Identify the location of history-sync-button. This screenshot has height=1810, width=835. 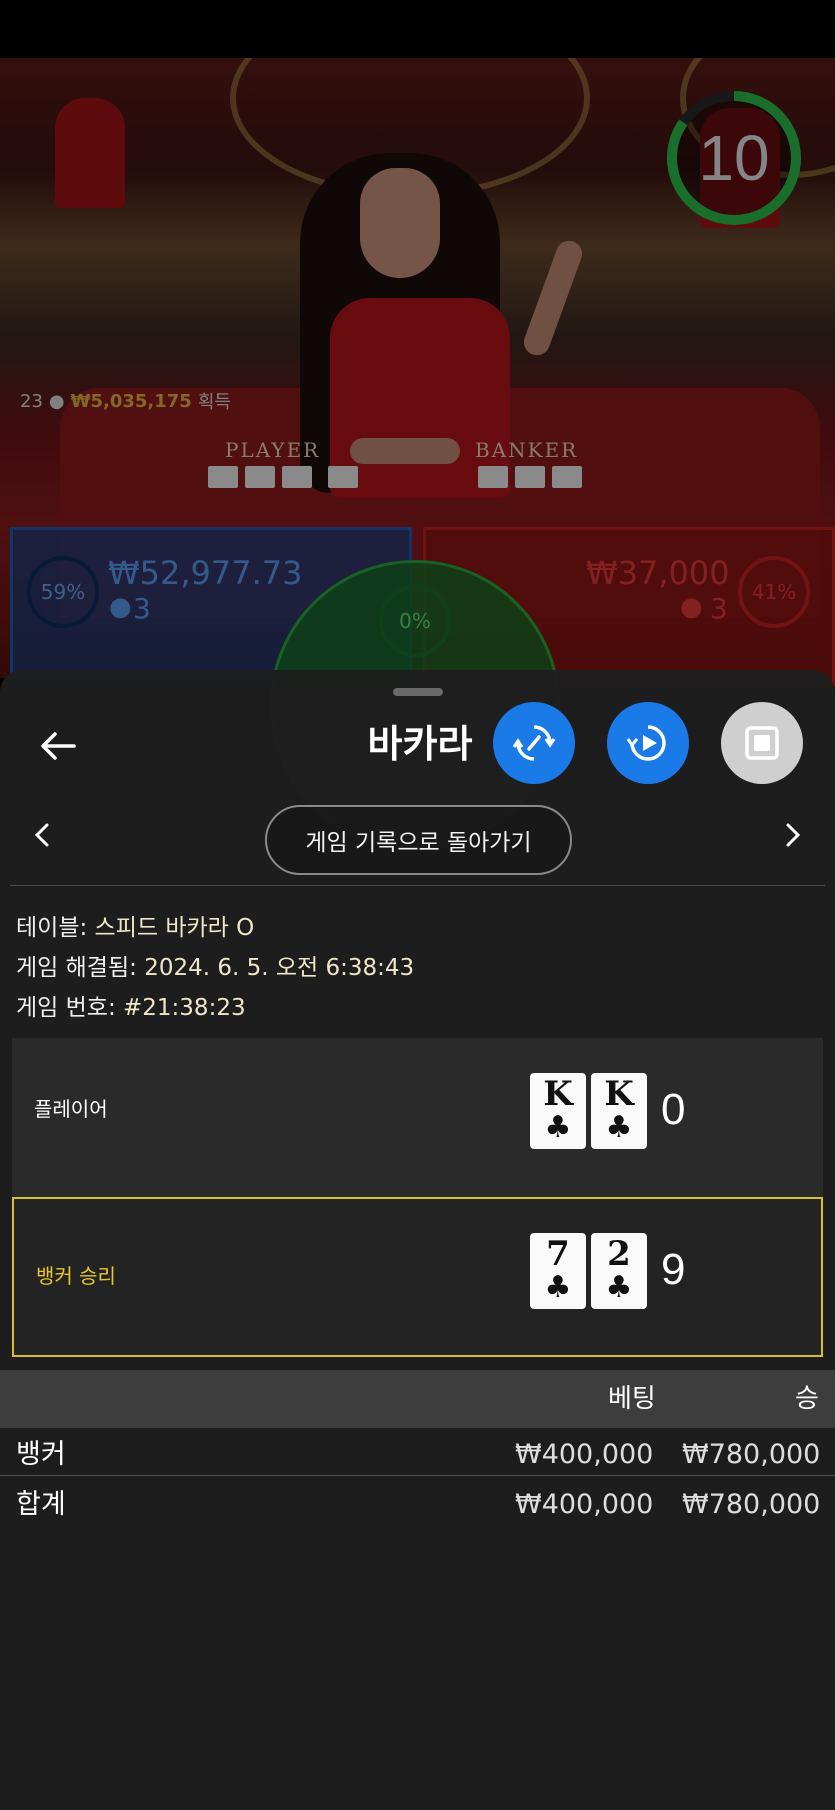
(534, 743).